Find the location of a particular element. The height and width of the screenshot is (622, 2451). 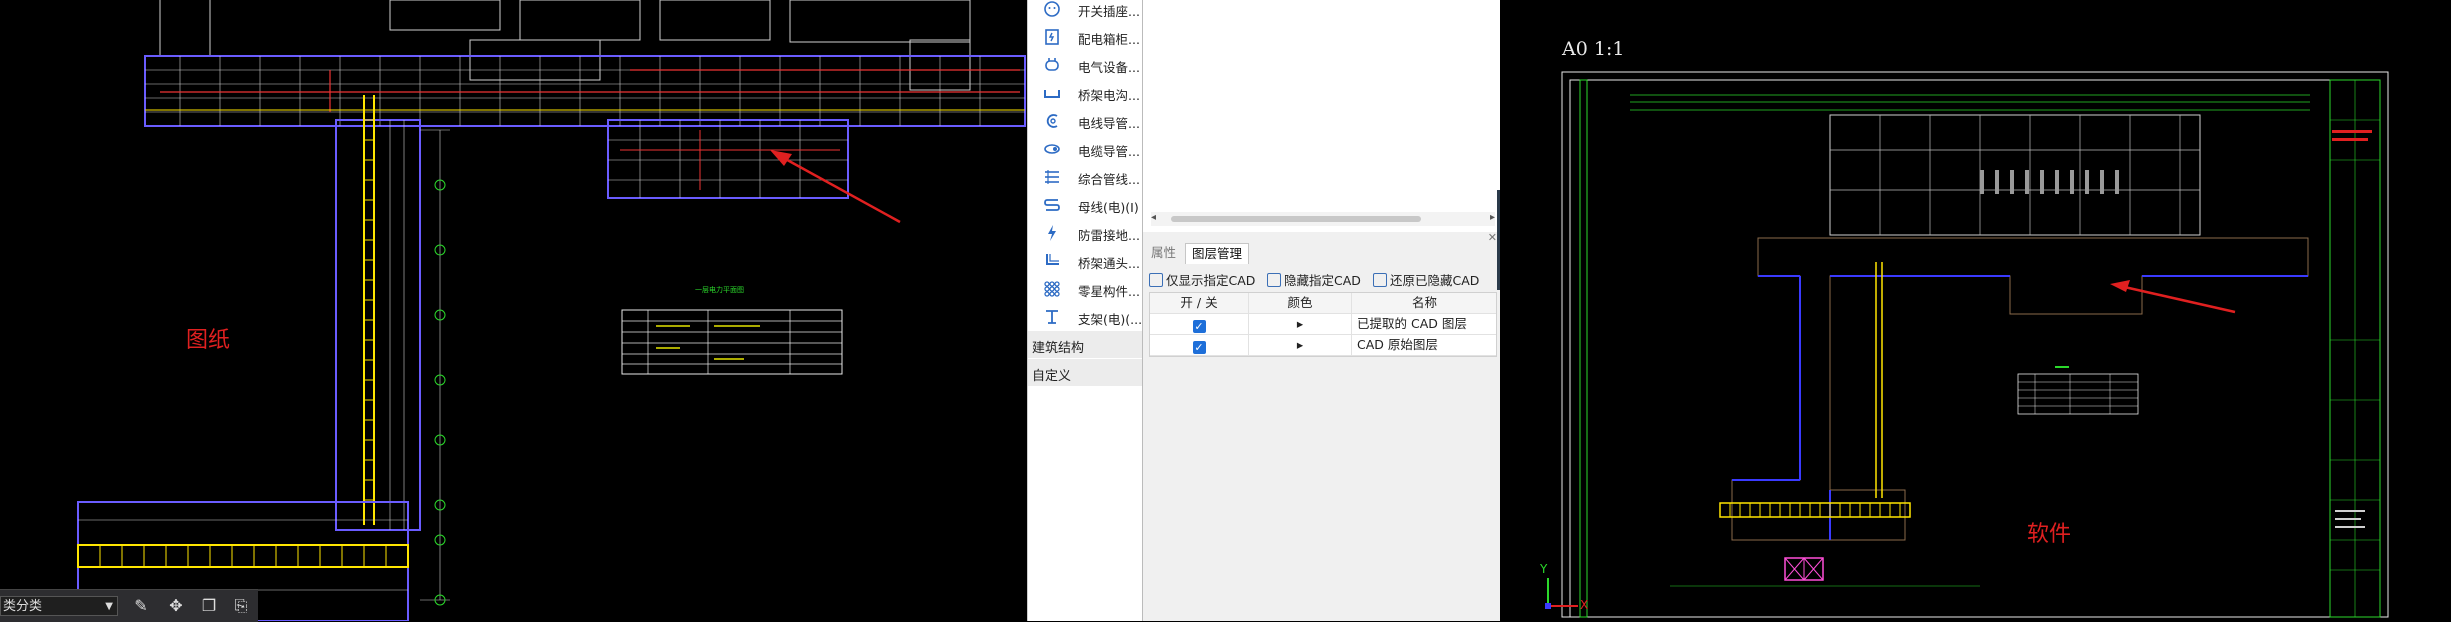

layer-actions-bar: 仅显示指定CAD 隐藏指定CAD 还原已隐藏CAD is located at coordinates (1322, 279).